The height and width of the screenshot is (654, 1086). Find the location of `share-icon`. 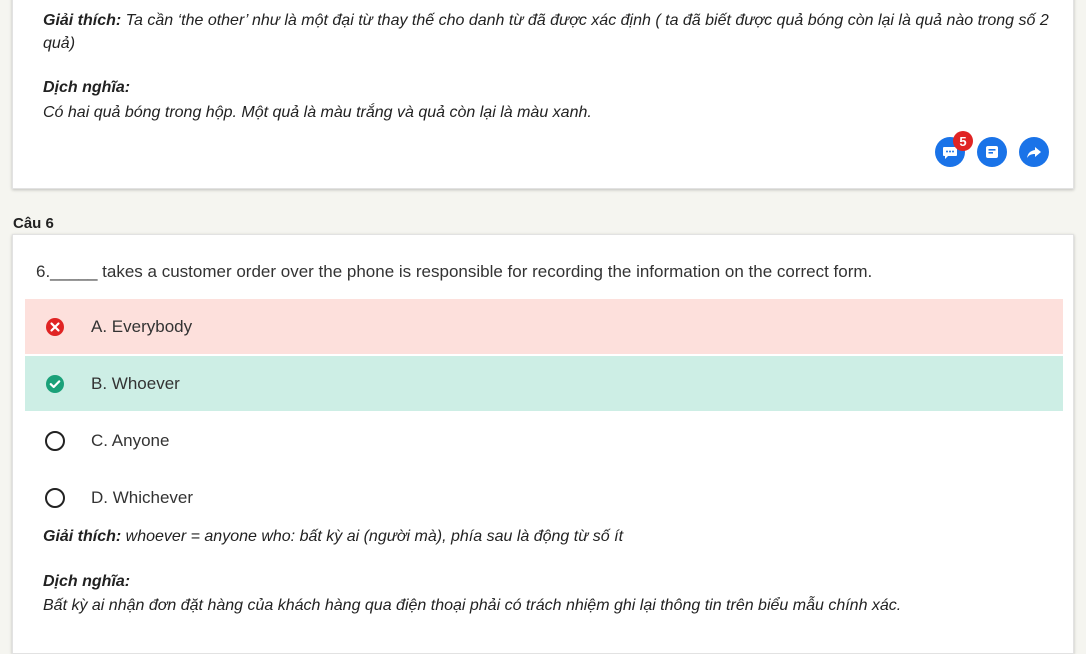

share-icon is located at coordinates (1034, 152).